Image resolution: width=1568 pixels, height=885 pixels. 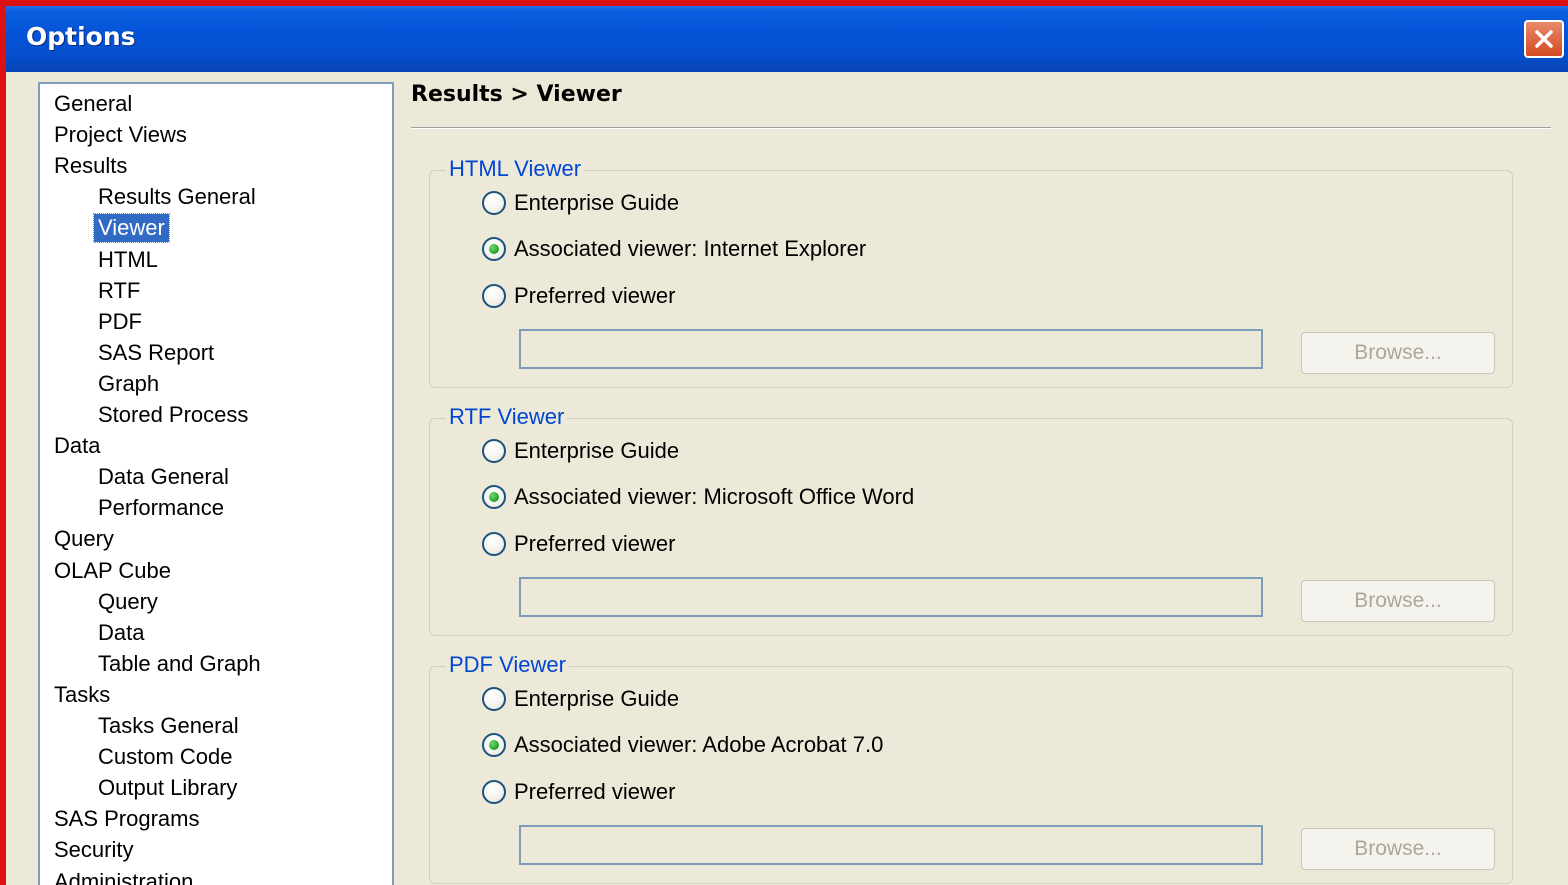 I want to click on pdf-viewer-path-input, so click(x=891, y=845).